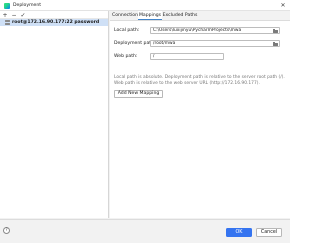 This screenshot has width=320, height=243. I want to click on web-path-label: Web path:, so click(126, 56).